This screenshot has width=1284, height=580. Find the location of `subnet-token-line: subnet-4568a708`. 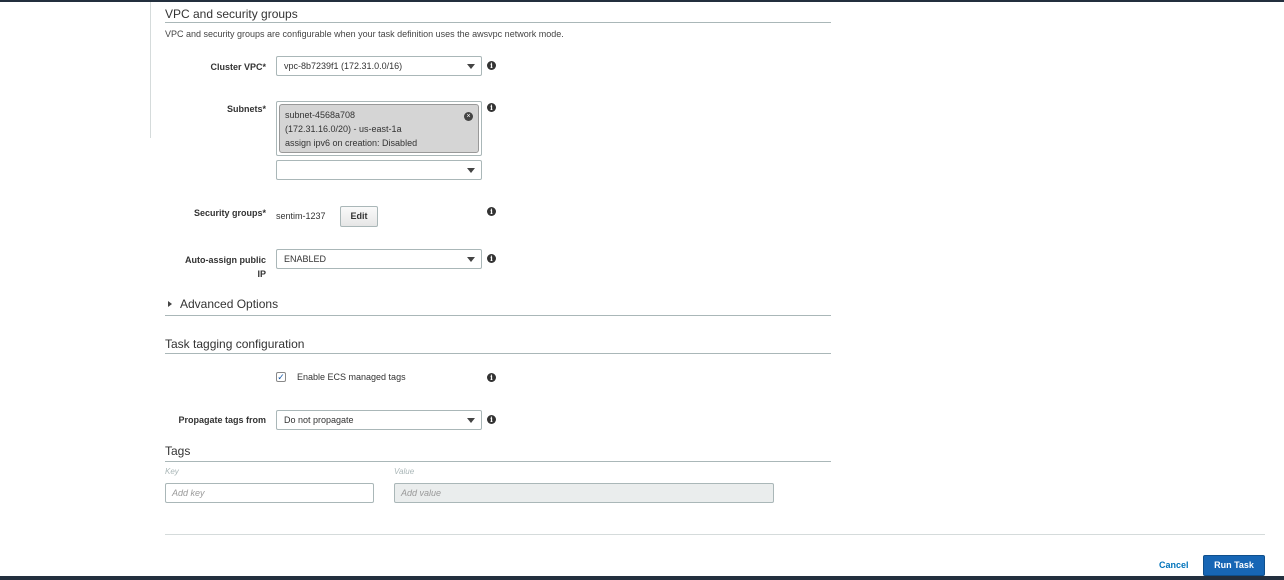

subnet-token-line: subnet-4568a708 is located at coordinates (320, 115).